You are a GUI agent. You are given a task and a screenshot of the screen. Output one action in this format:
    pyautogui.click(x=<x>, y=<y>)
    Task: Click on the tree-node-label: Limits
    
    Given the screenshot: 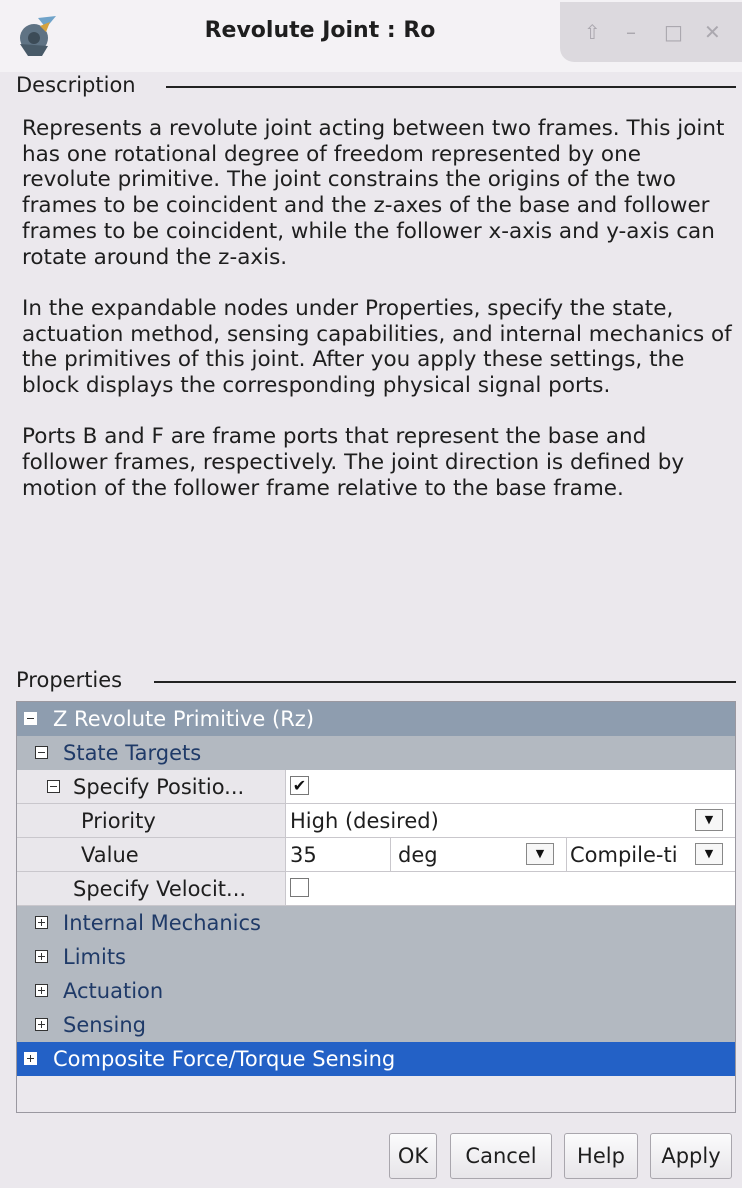 What is the action you would take?
    pyautogui.click(x=94, y=957)
    